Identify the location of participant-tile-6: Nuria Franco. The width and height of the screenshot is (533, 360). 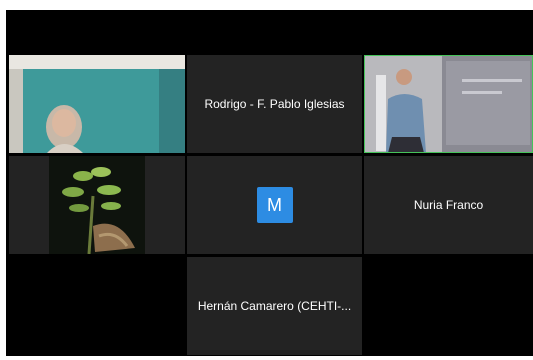
(448, 205).